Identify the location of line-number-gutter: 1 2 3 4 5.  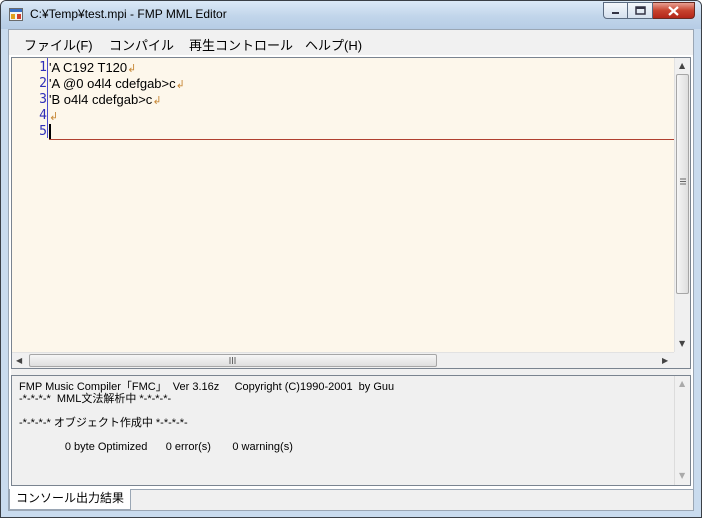
(29, 99).